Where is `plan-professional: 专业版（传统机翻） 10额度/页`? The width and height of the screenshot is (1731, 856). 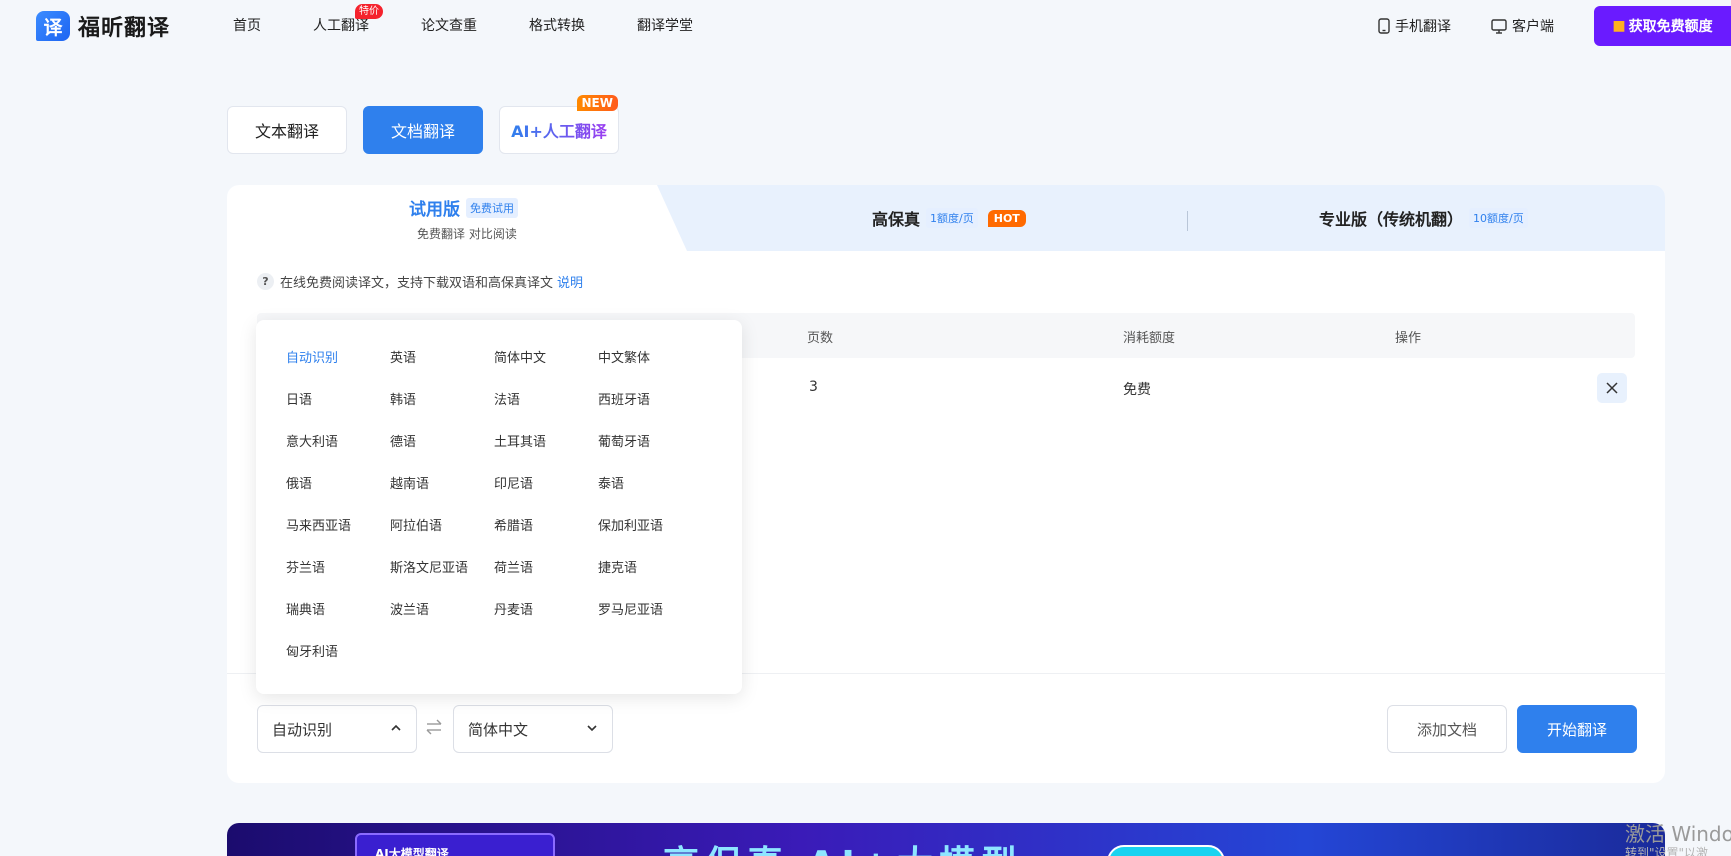 plan-professional: 专业版（传统机翻） 10额度/页 is located at coordinates (1423, 218).